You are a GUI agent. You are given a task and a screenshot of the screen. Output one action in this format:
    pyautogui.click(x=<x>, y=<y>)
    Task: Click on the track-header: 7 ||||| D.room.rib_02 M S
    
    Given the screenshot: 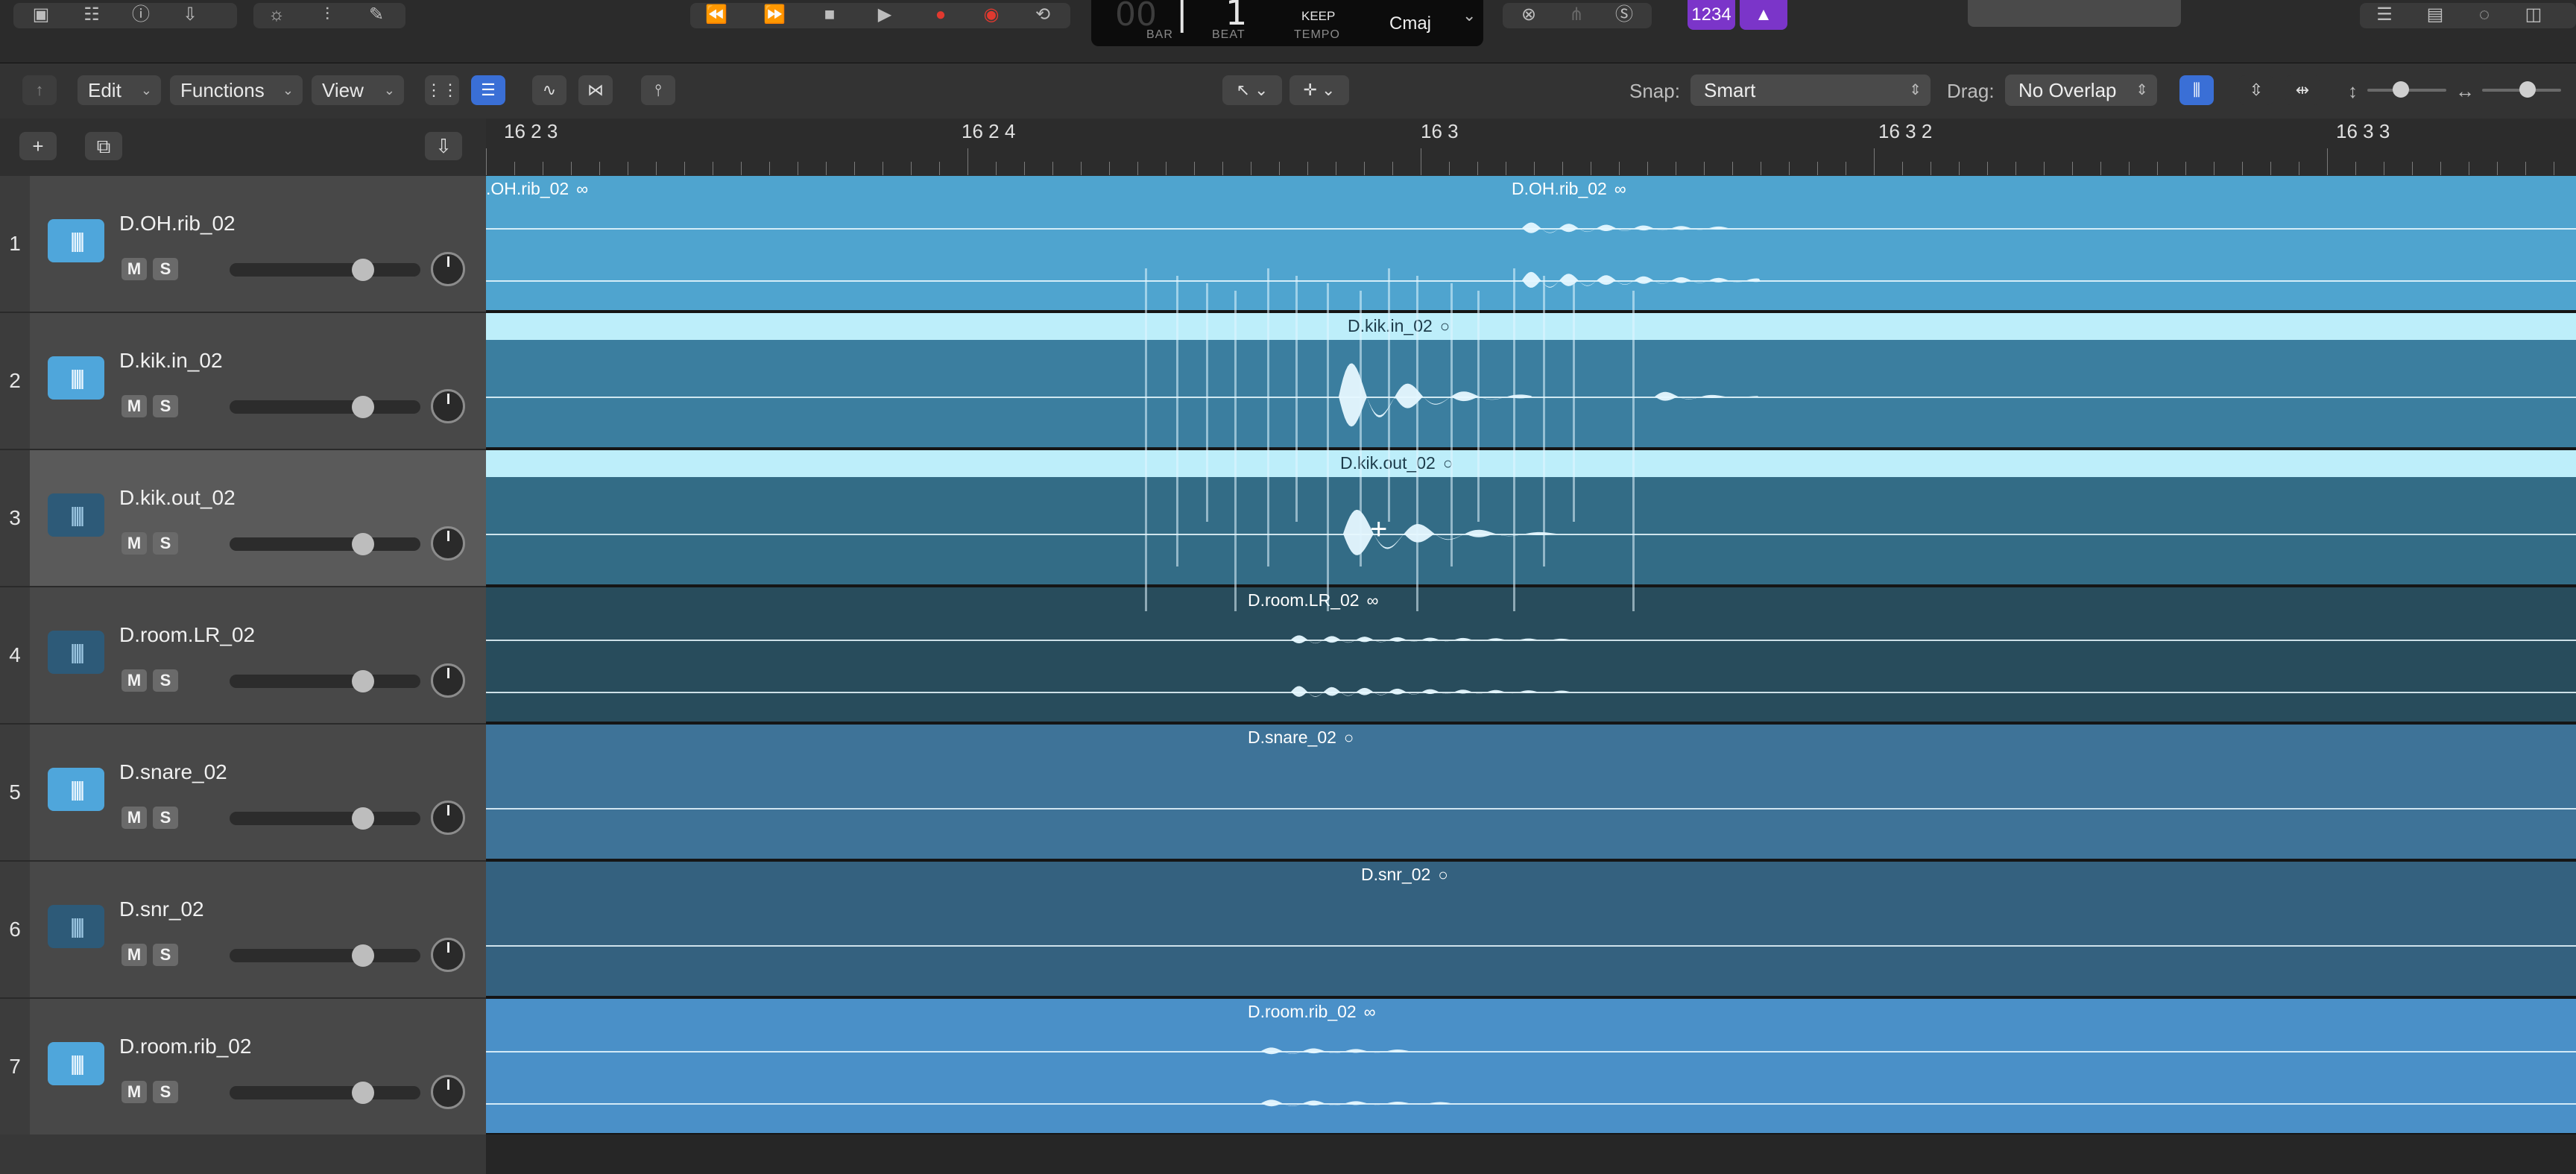 What is the action you would take?
    pyautogui.click(x=243, y=1067)
    